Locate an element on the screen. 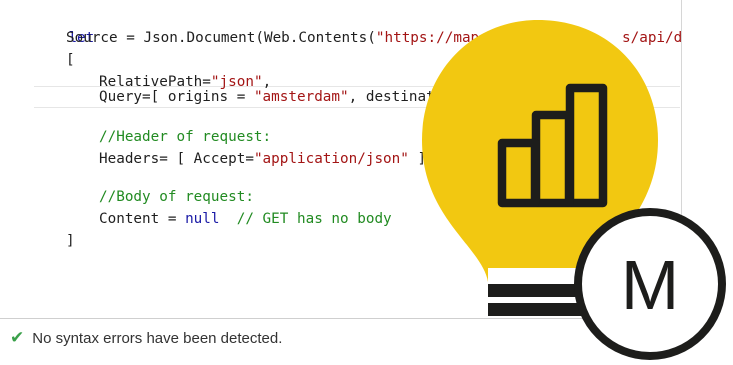 This screenshot has width=733, height=365. query-key: Query=[ origins = is located at coordinates (176, 97).